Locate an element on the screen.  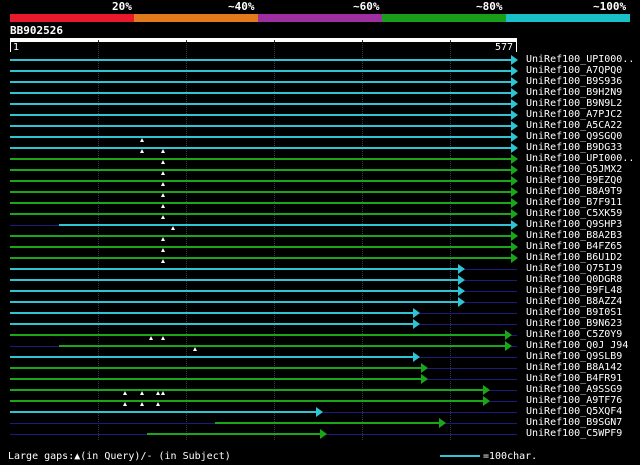
hit-row: UniRef100_B9I0S1 is located at coordinates (320, 312).